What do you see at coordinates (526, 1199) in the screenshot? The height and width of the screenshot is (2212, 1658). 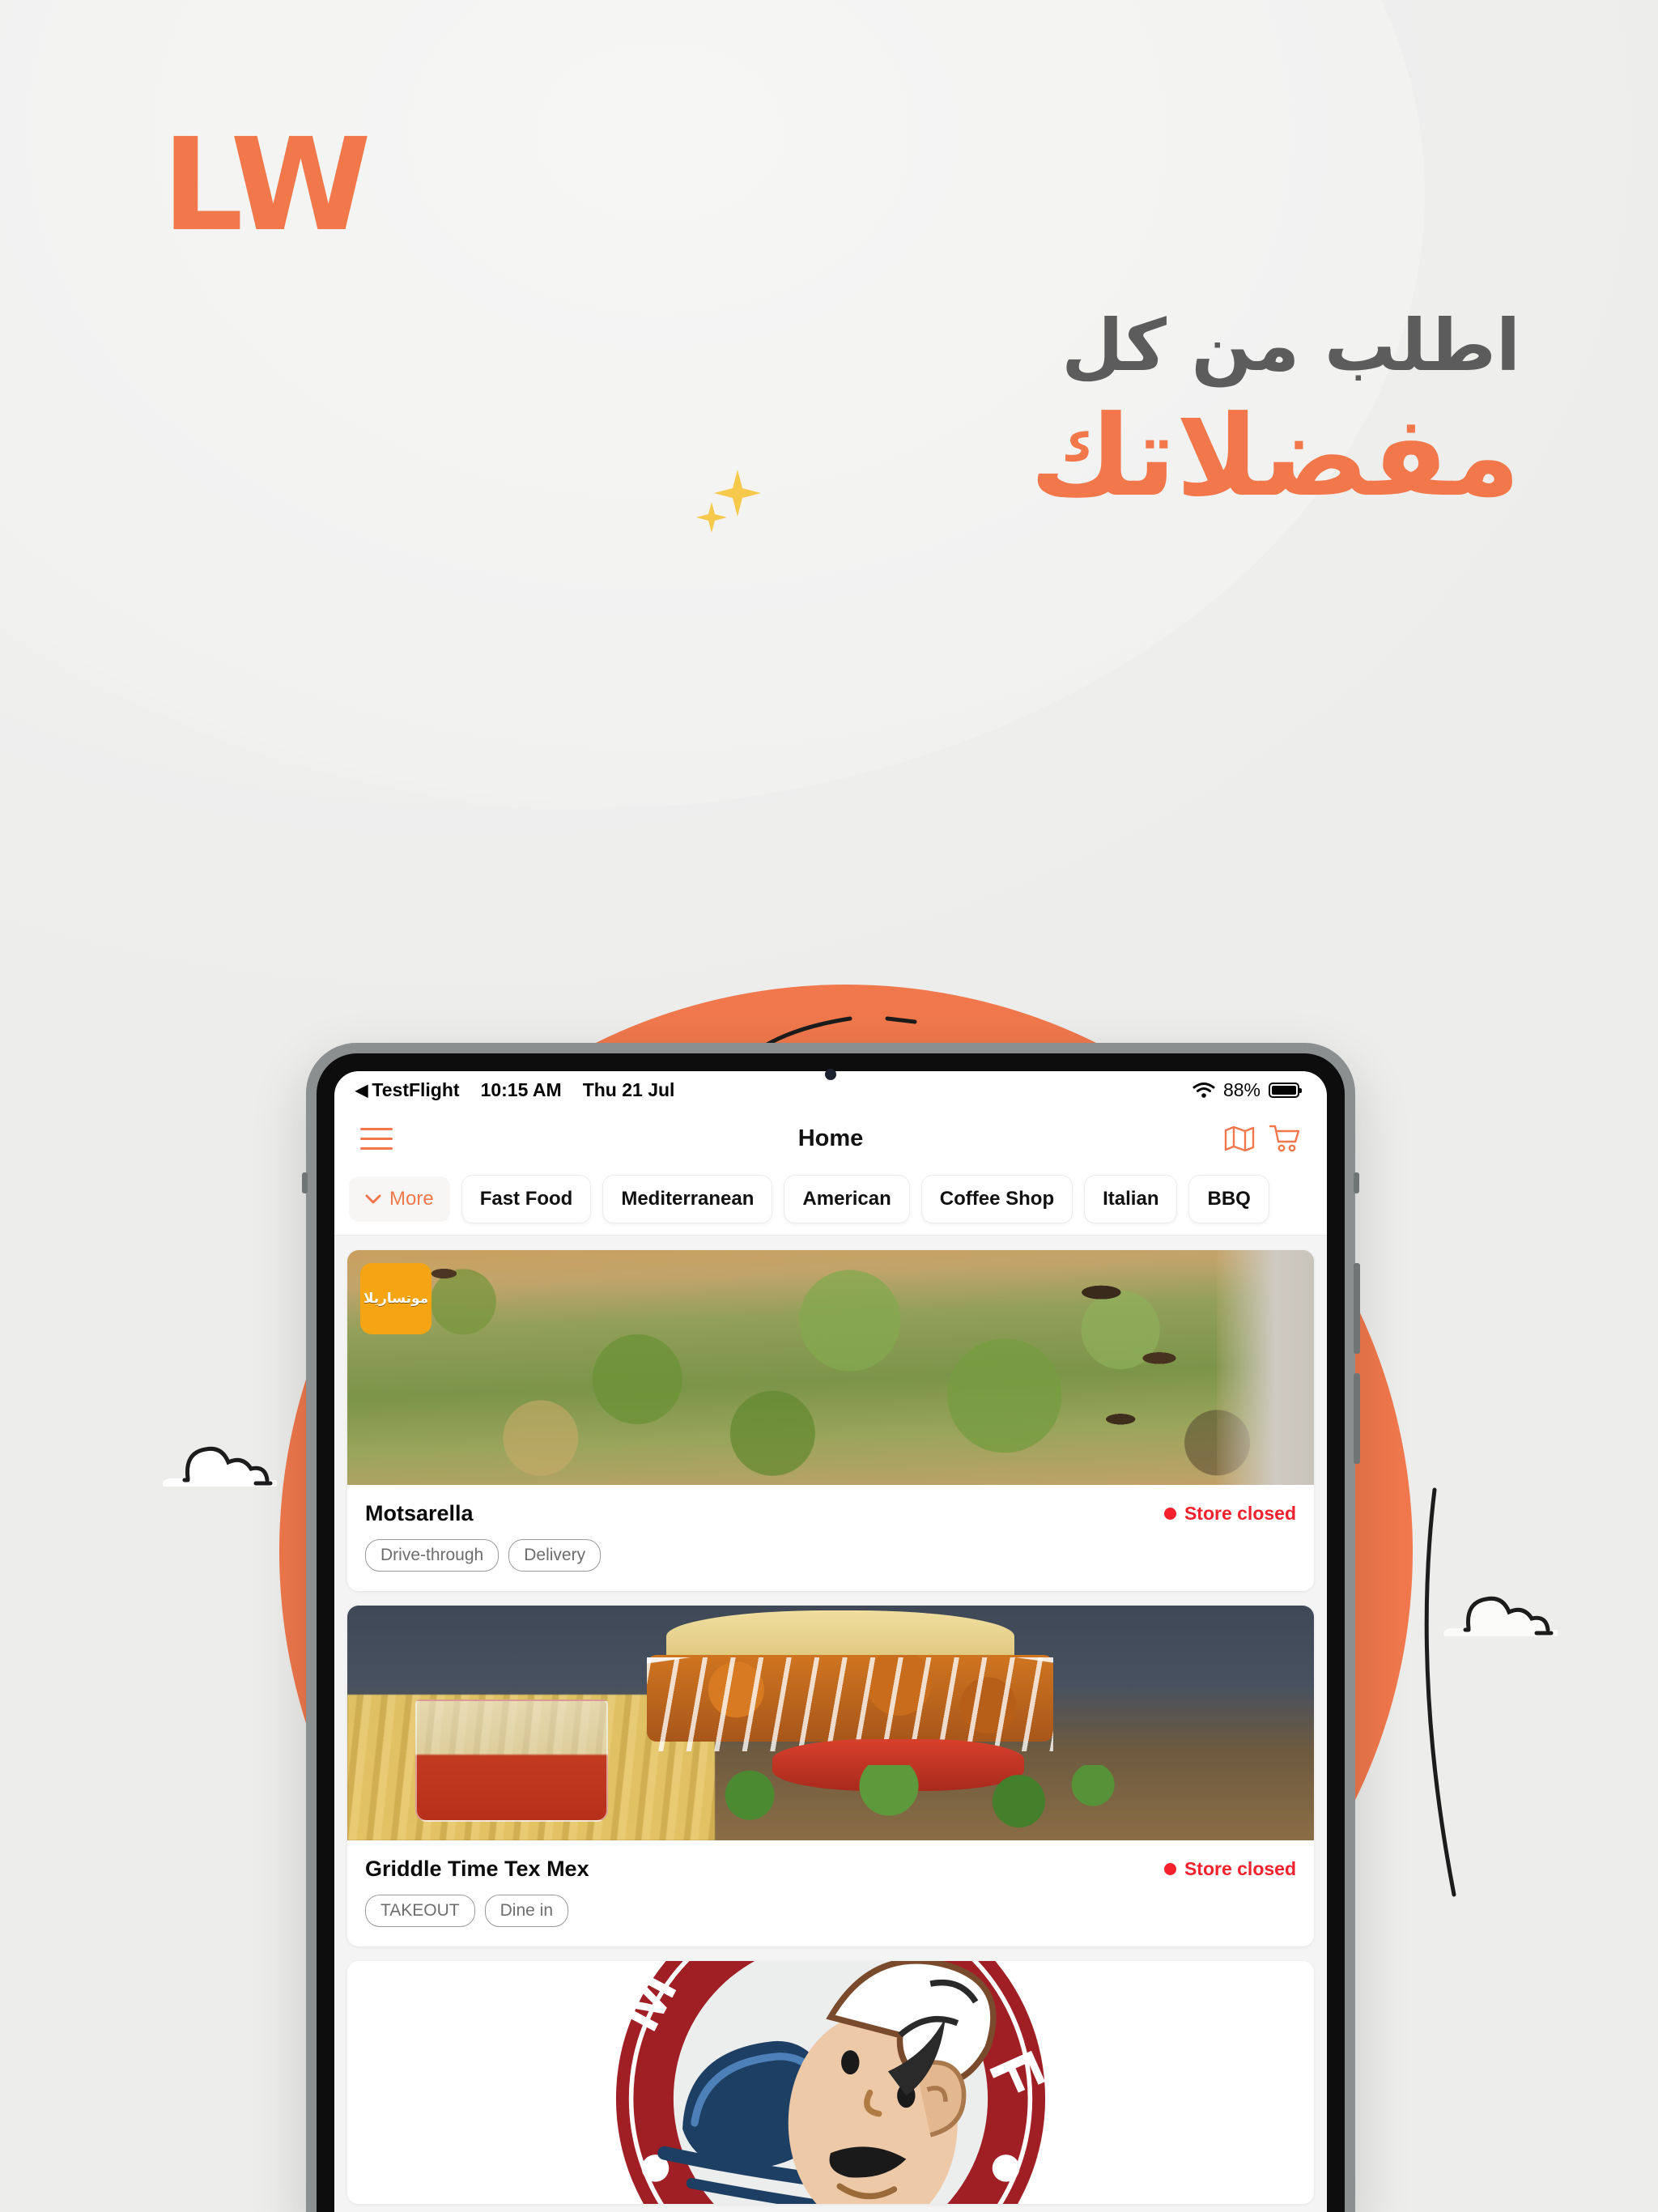 I see `category-chip-fast-food: Fast Food` at bounding box center [526, 1199].